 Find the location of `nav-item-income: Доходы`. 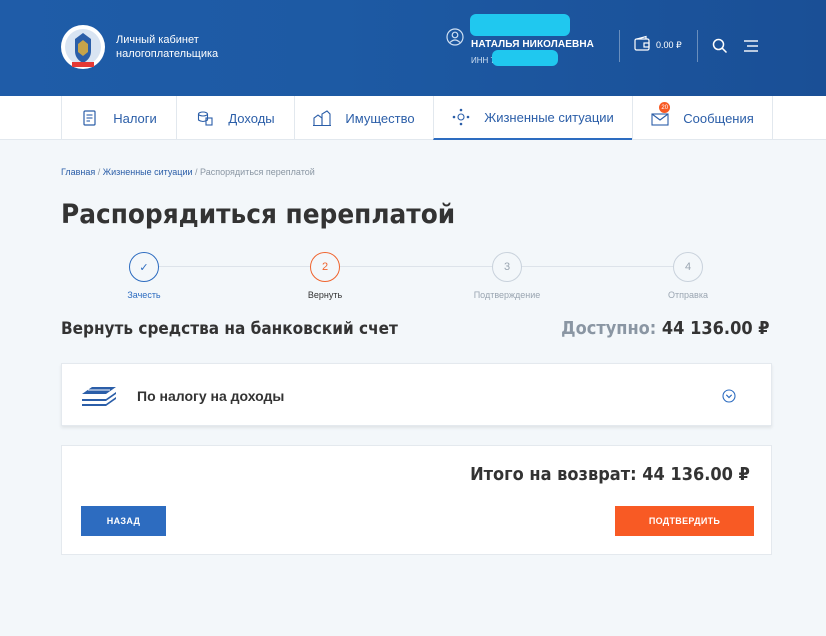

nav-item-income: Доходы is located at coordinates (235, 118).